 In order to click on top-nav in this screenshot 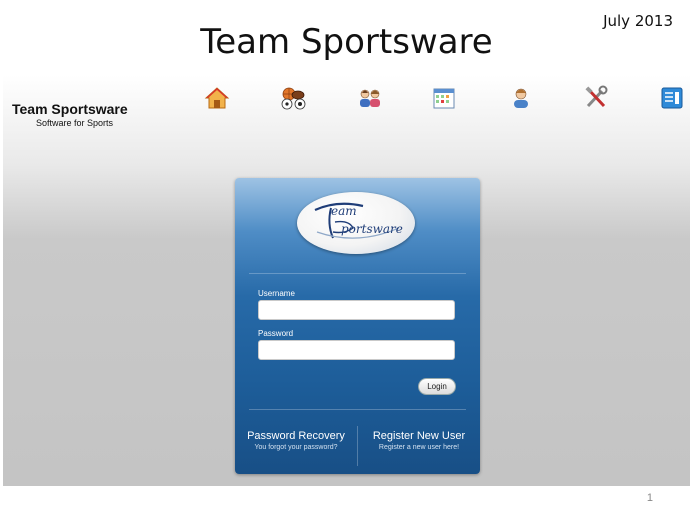, I will do `click(444, 100)`.